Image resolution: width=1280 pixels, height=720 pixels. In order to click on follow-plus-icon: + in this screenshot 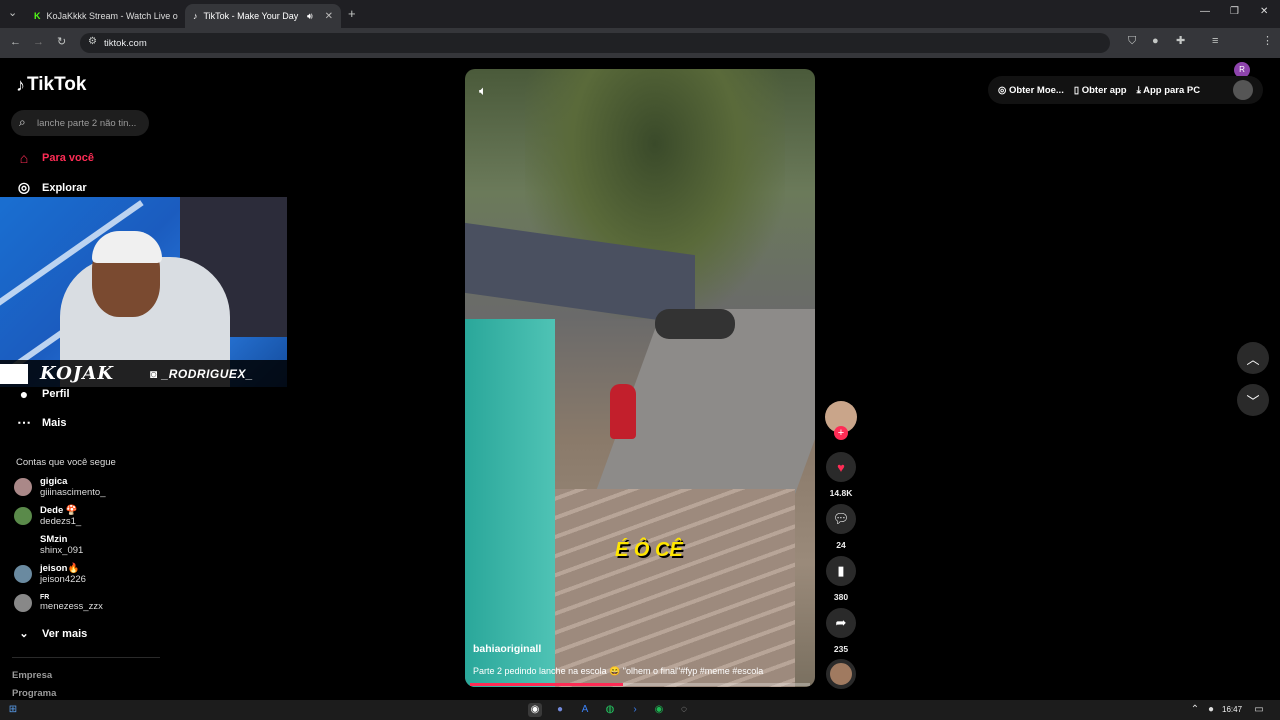, I will do `click(841, 433)`.